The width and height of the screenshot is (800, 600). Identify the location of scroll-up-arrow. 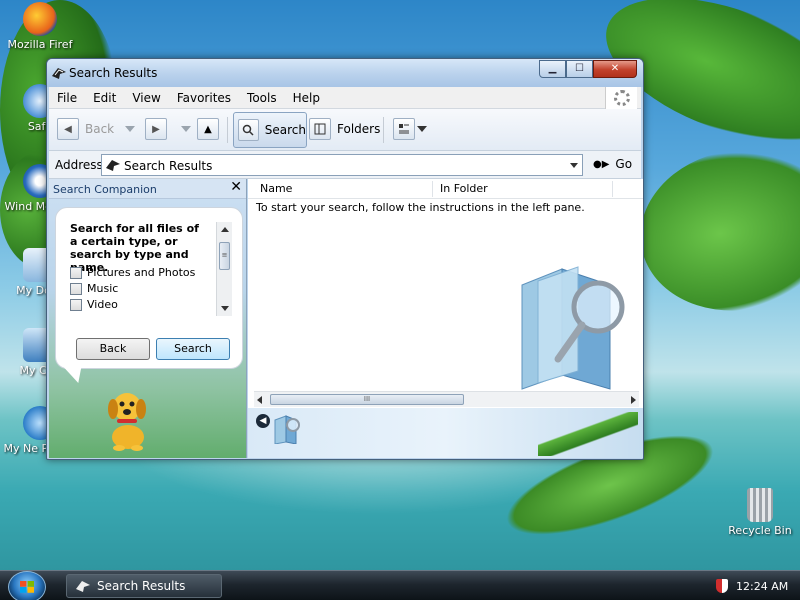
(225, 229).